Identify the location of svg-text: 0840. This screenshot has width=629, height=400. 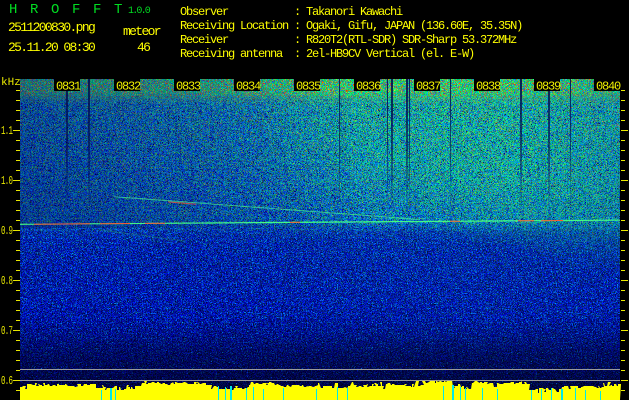
(608, 87).